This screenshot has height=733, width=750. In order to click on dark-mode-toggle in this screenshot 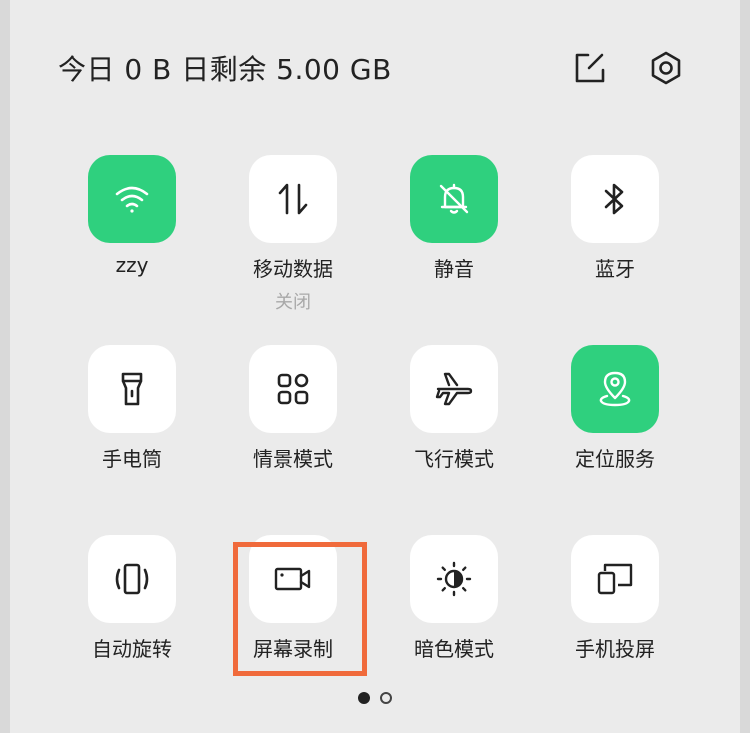, I will do `click(454, 579)`.